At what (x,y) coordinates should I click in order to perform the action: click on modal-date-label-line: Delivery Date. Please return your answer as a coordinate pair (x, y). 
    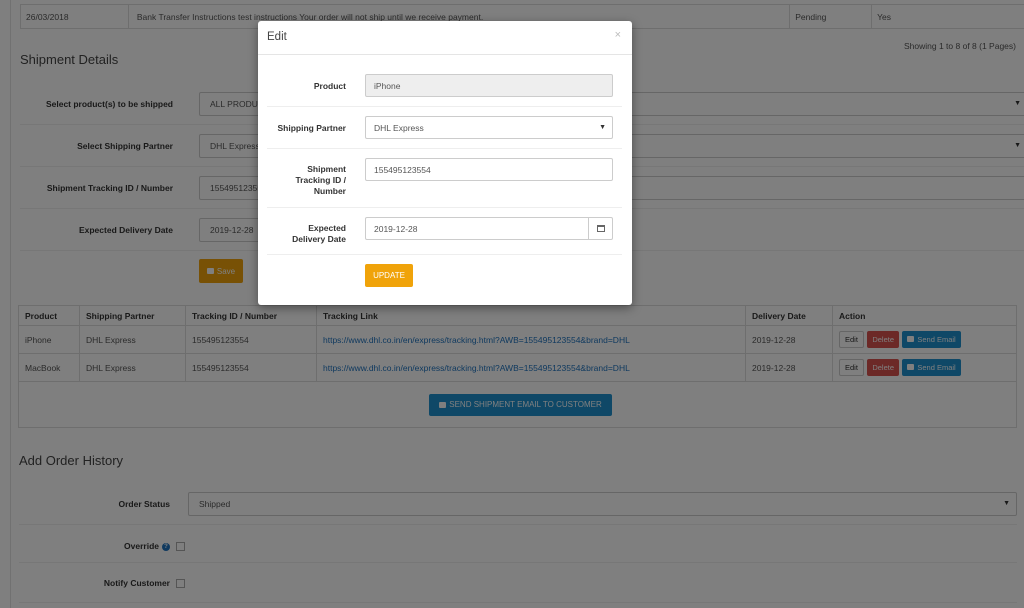
    Looking at the image, I should click on (319, 239).